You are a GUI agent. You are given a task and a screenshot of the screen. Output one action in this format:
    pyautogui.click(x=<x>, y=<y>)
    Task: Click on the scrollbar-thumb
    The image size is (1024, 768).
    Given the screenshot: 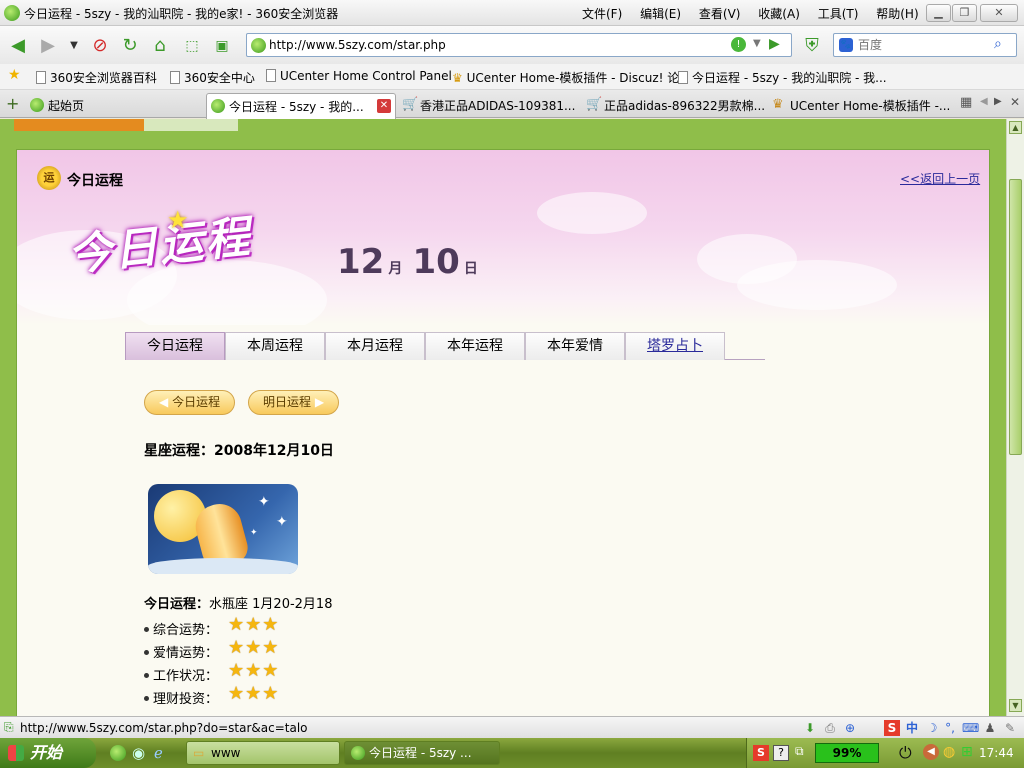 What is the action you would take?
    pyautogui.click(x=1015, y=317)
    